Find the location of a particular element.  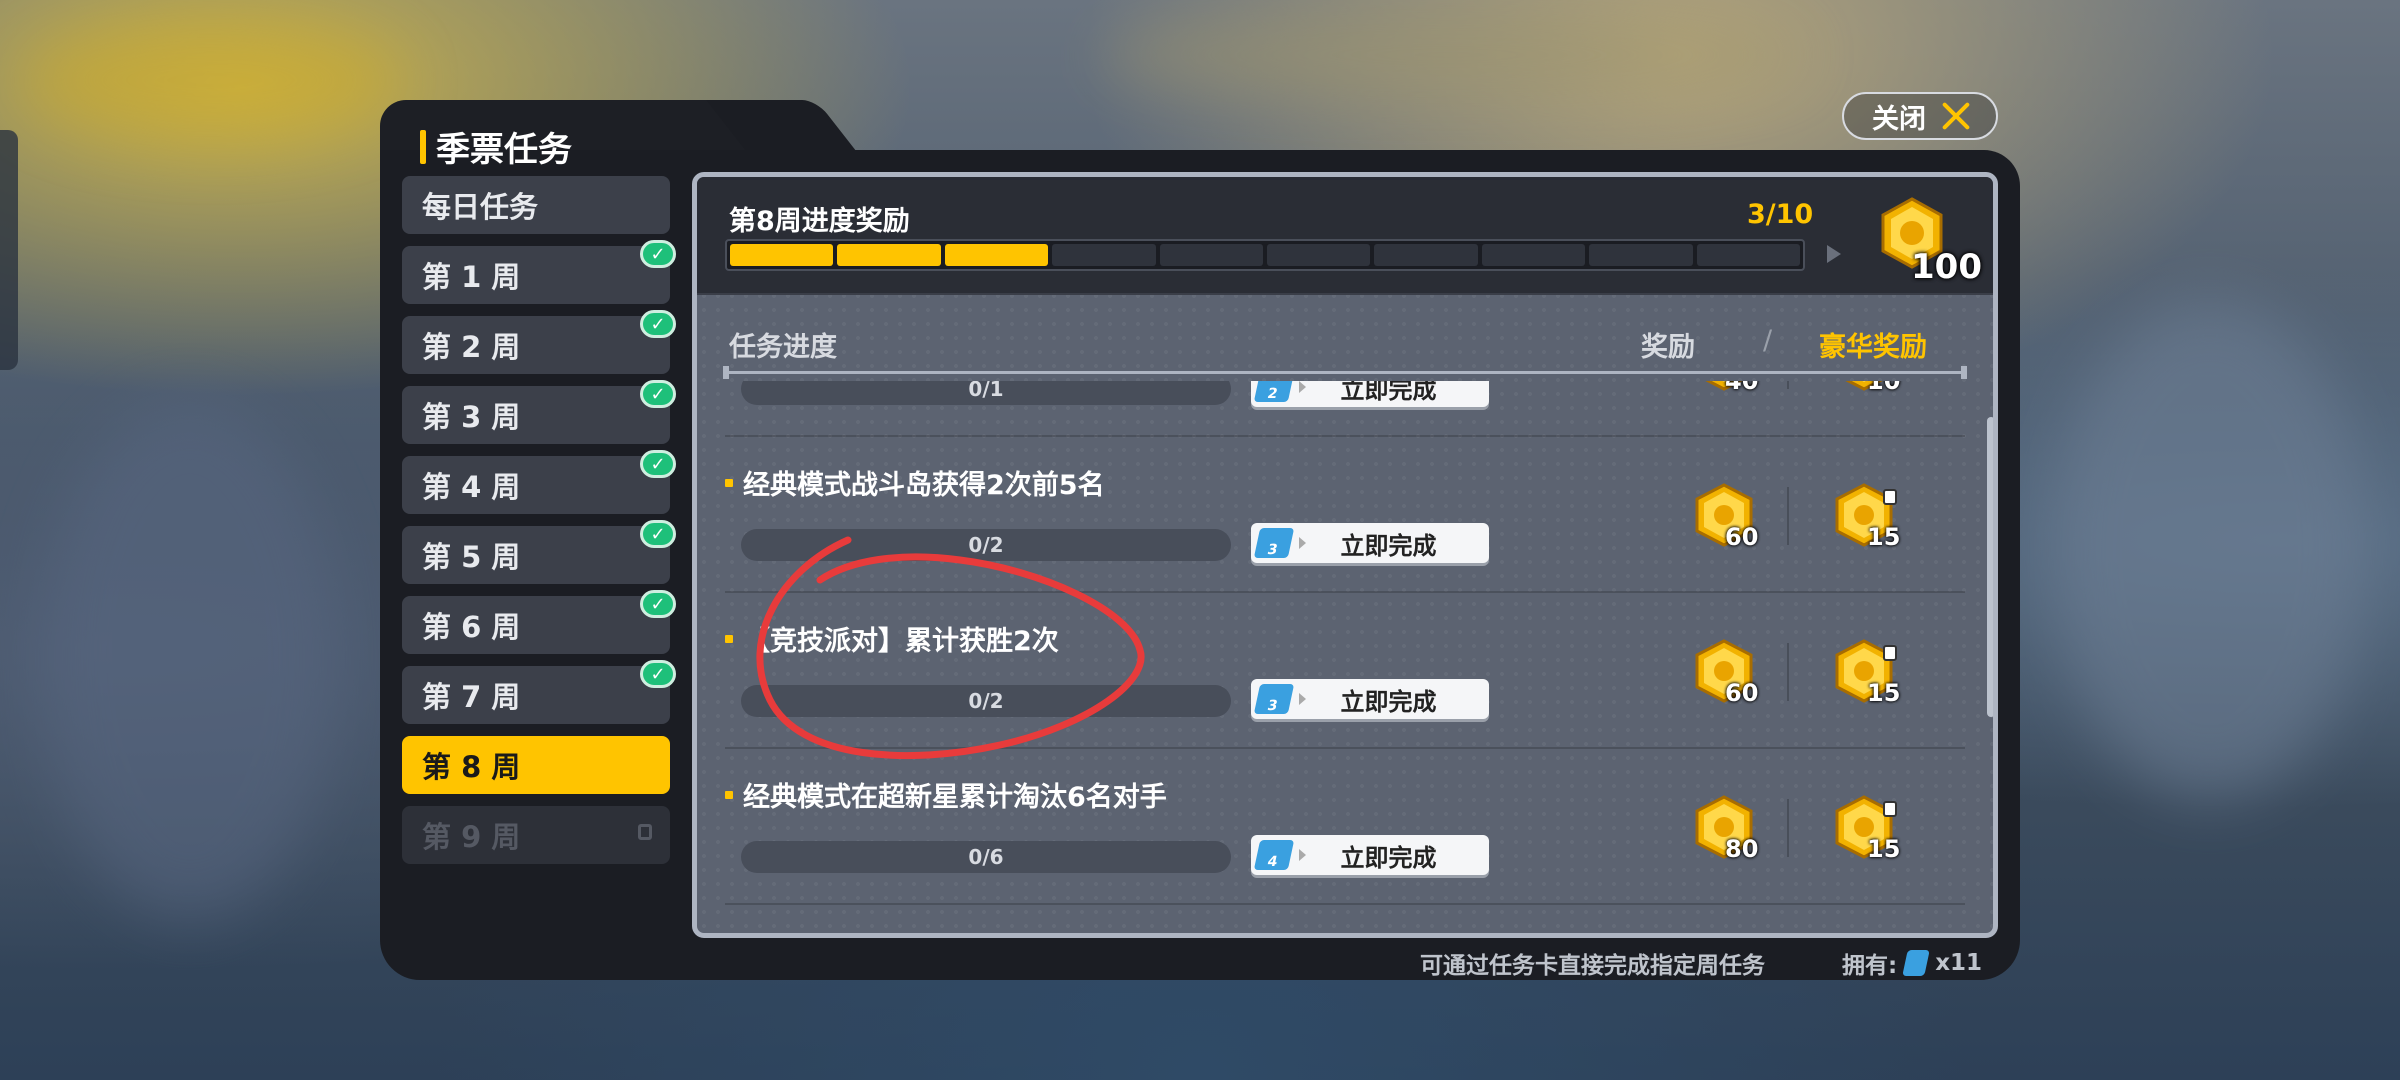

sidebar-item-0: 每日任务 is located at coordinates (536, 205).